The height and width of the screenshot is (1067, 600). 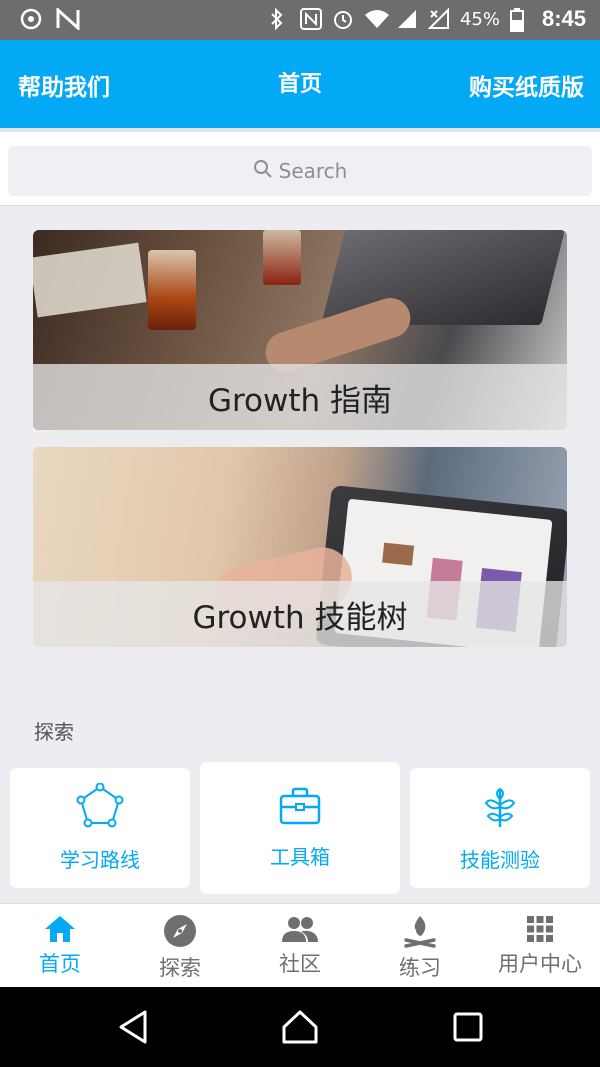 I want to click on back-icon, so click(x=133, y=1027).